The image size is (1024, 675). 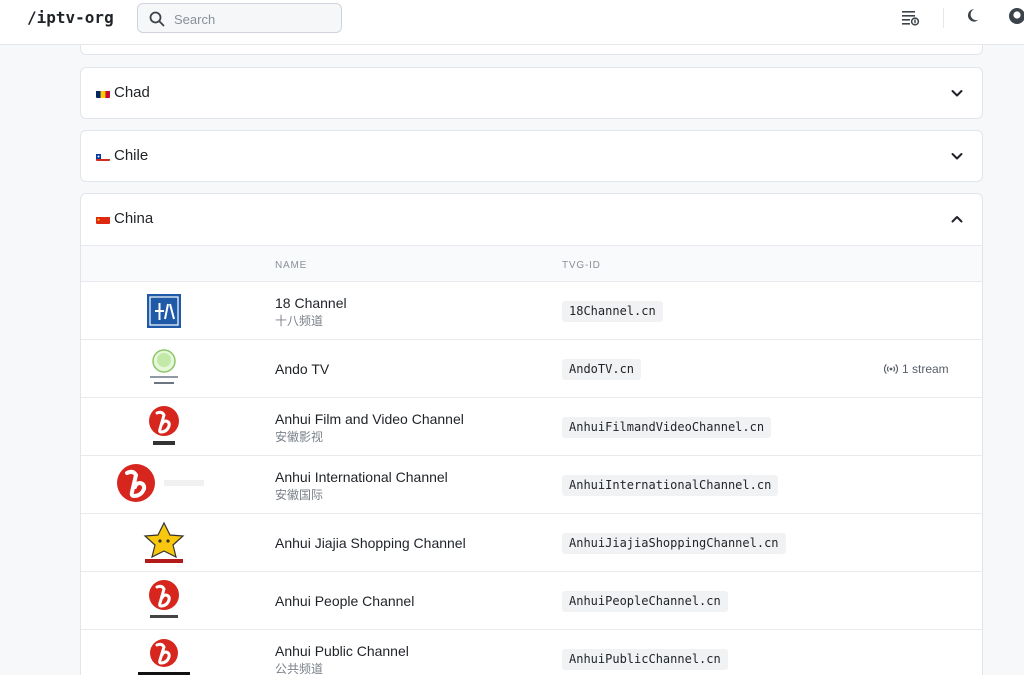 I want to click on channel-alt-name: 安徽国际, so click(x=299, y=495).